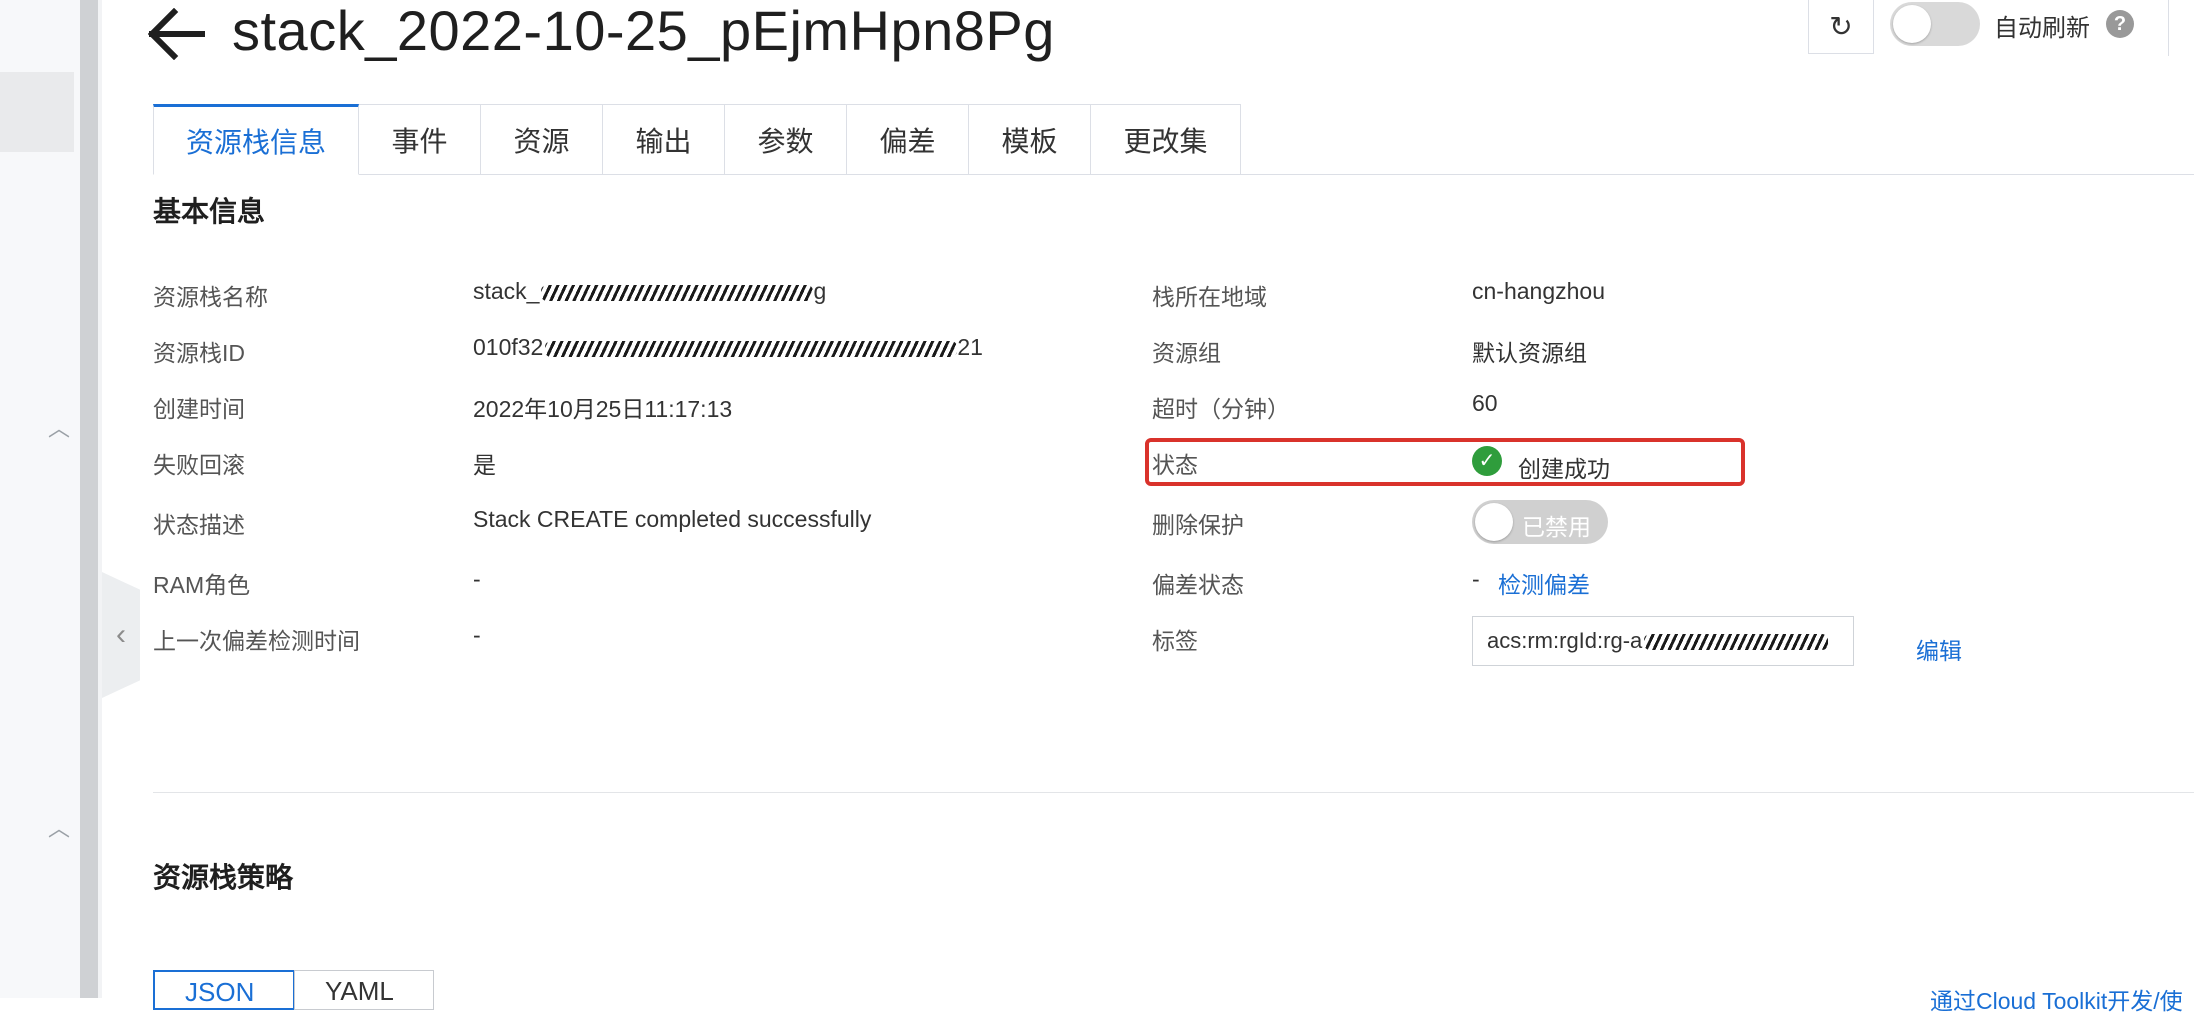 The width and height of the screenshot is (2194, 1016). What do you see at coordinates (1445, 462) in the screenshot?
I see `status-highlight-annotation` at bounding box center [1445, 462].